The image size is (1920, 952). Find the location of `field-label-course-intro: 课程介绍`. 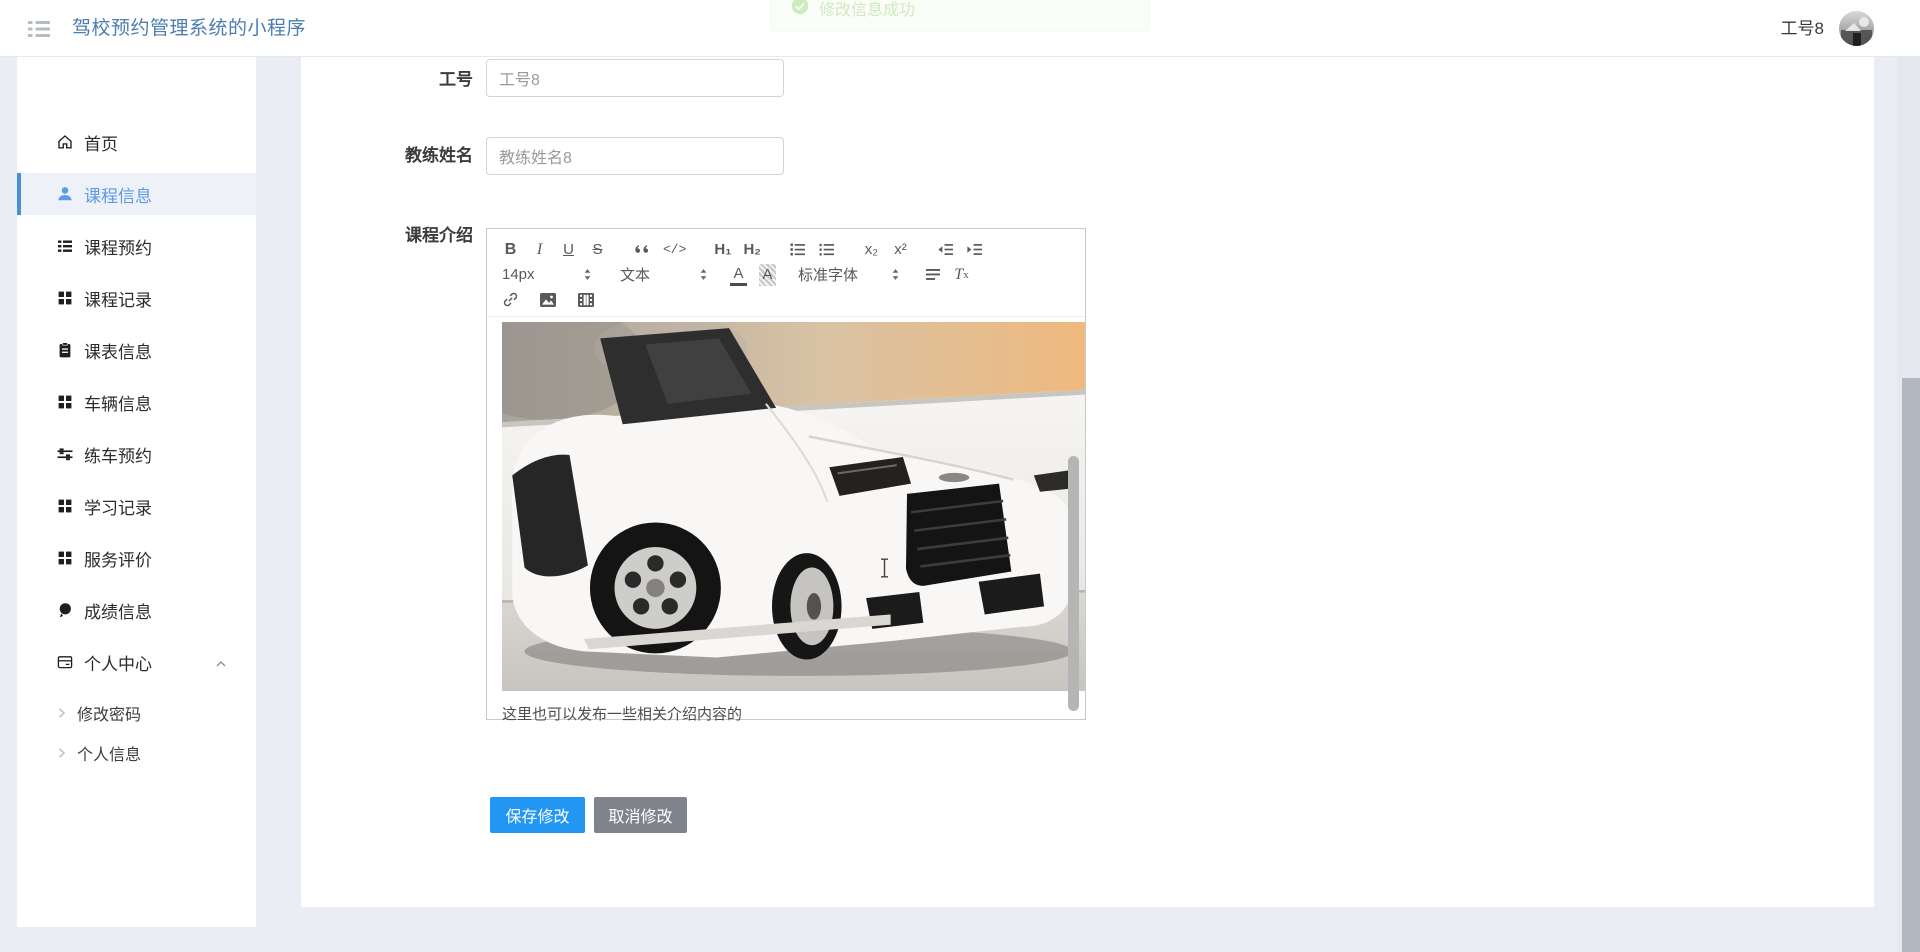

field-label-course-intro: 课程介绍 is located at coordinates (439, 235).